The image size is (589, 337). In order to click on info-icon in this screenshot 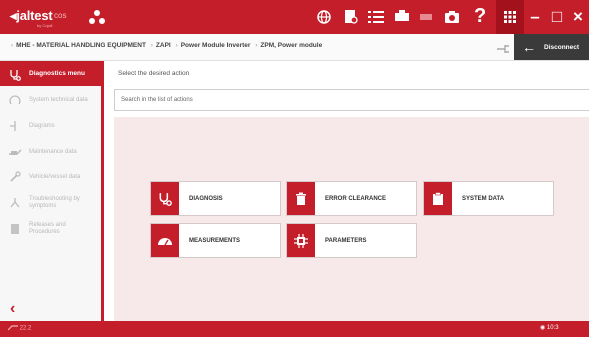, I will do `click(15, 100)`.